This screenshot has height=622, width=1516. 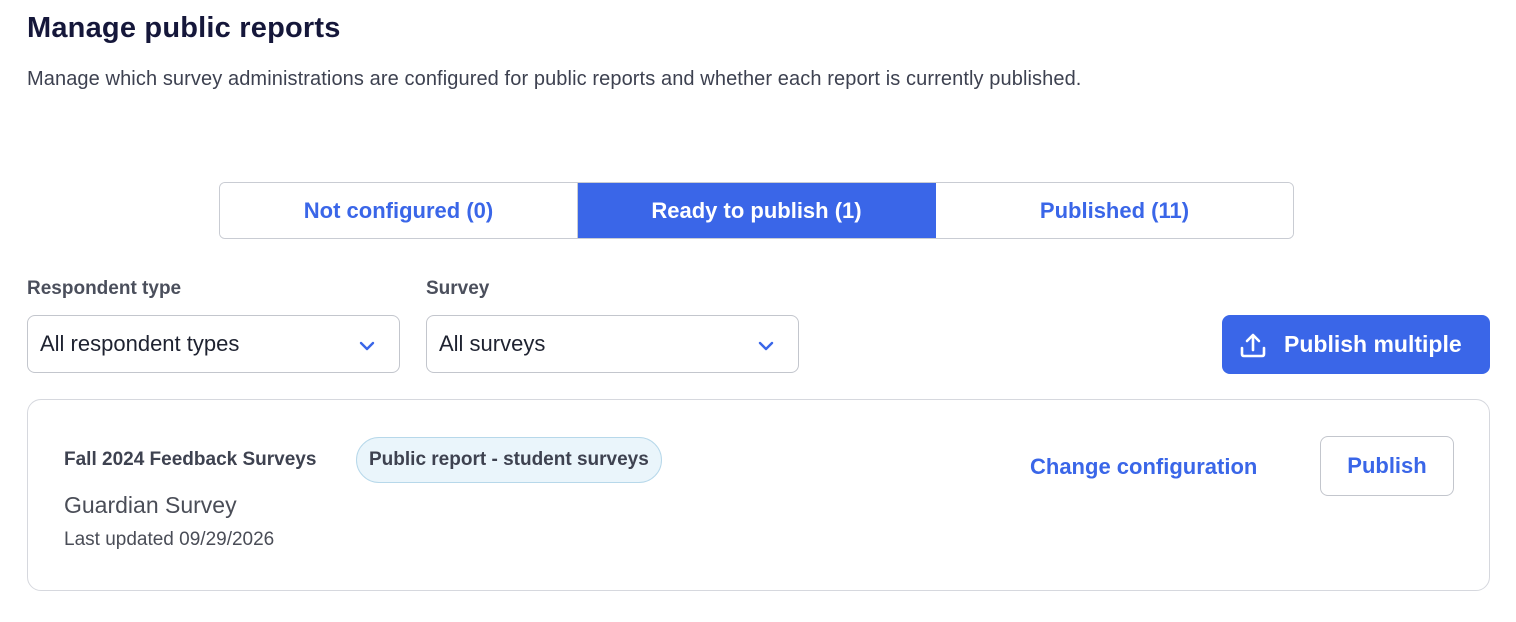 I want to click on survey-value: All surveys, so click(x=492, y=343).